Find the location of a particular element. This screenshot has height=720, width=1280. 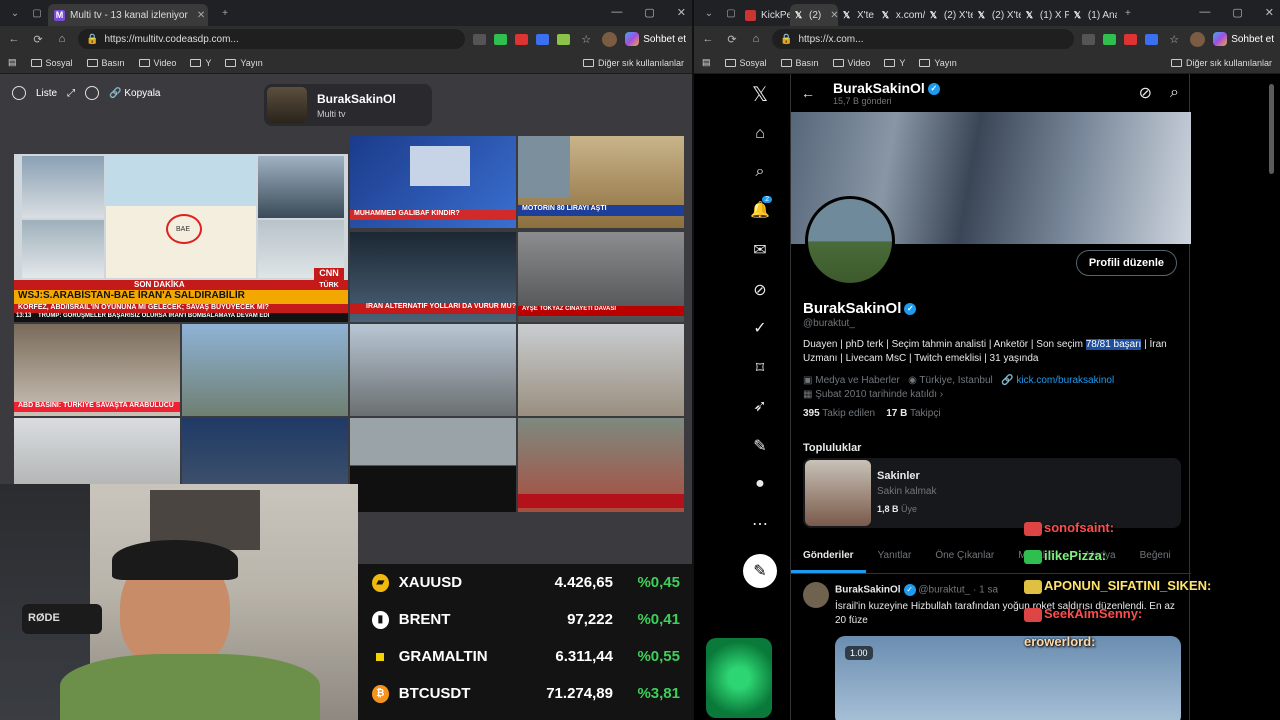

video-tile-aljazeera is located at coordinates (601, 465).